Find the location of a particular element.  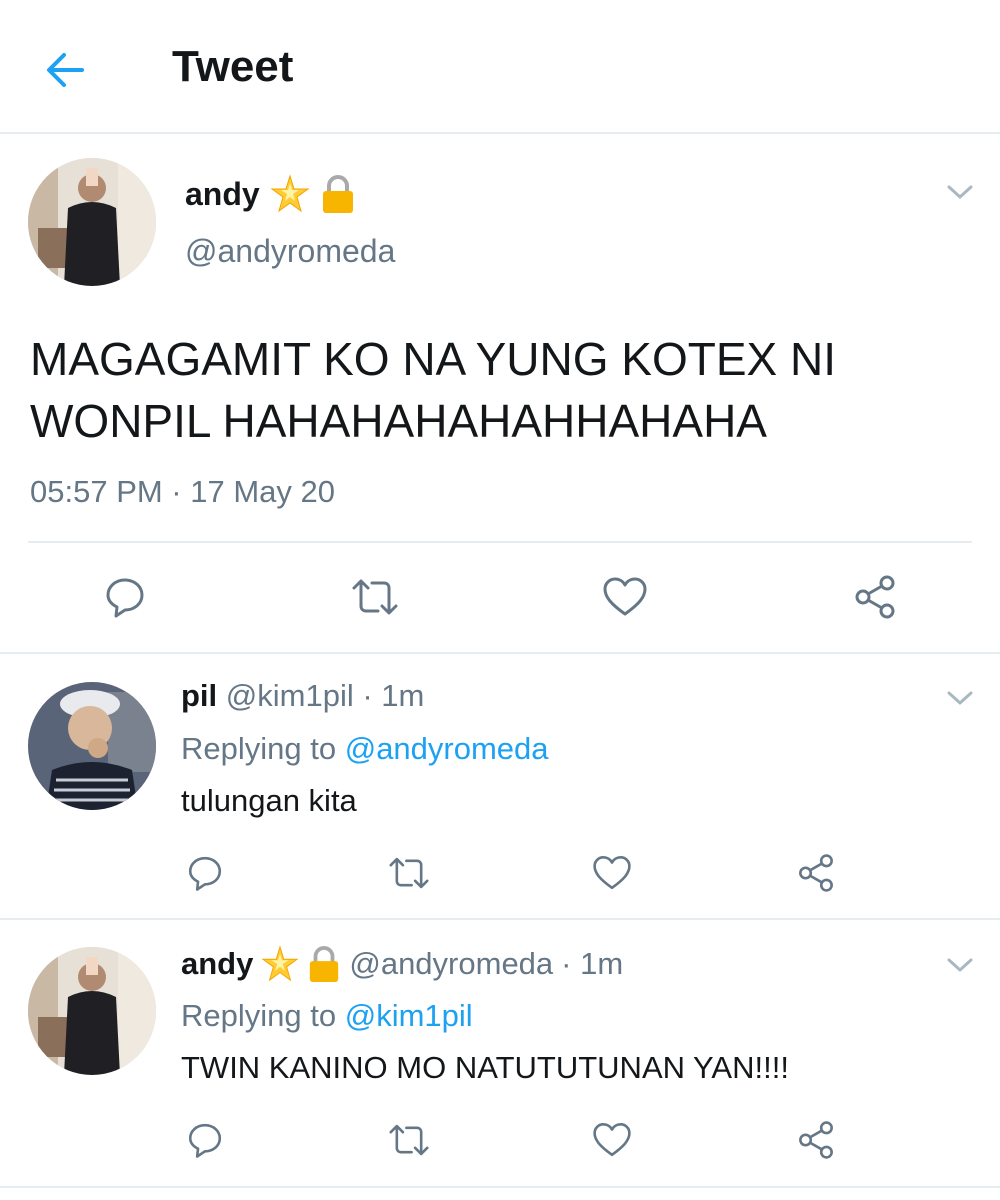

reply-text: tulungan kita is located at coordinates (269, 800).